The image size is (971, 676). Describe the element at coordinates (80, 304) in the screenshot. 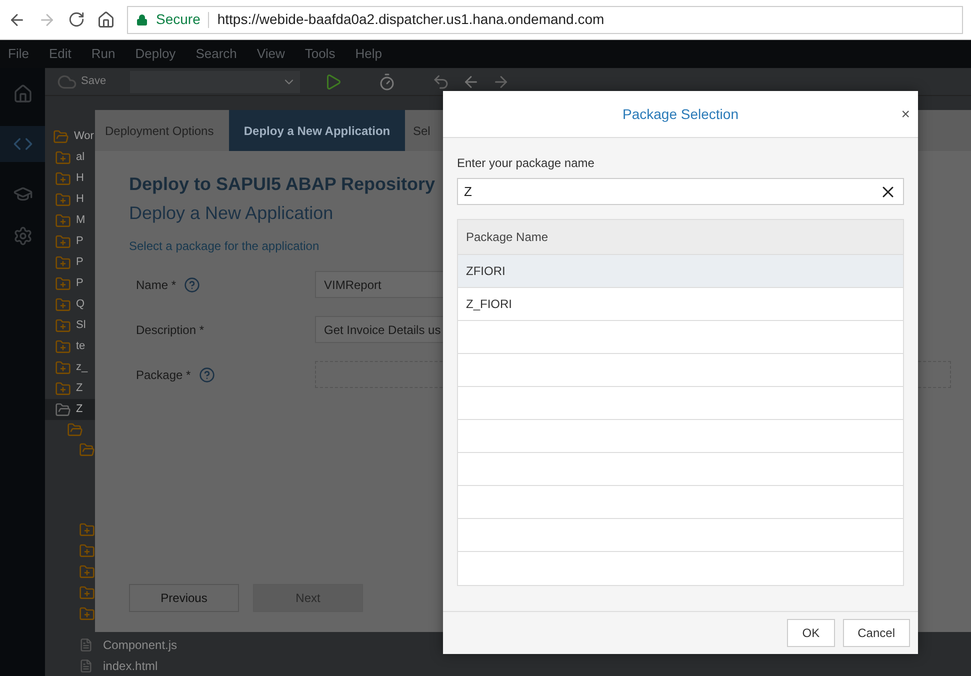

I see `tree-item: Q` at that location.